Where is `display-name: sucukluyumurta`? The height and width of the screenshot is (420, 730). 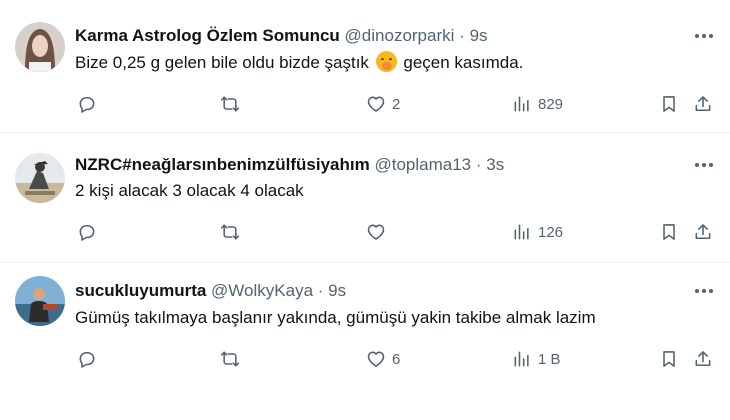 display-name: sucukluyumurta is located at coordinates (140, 290).